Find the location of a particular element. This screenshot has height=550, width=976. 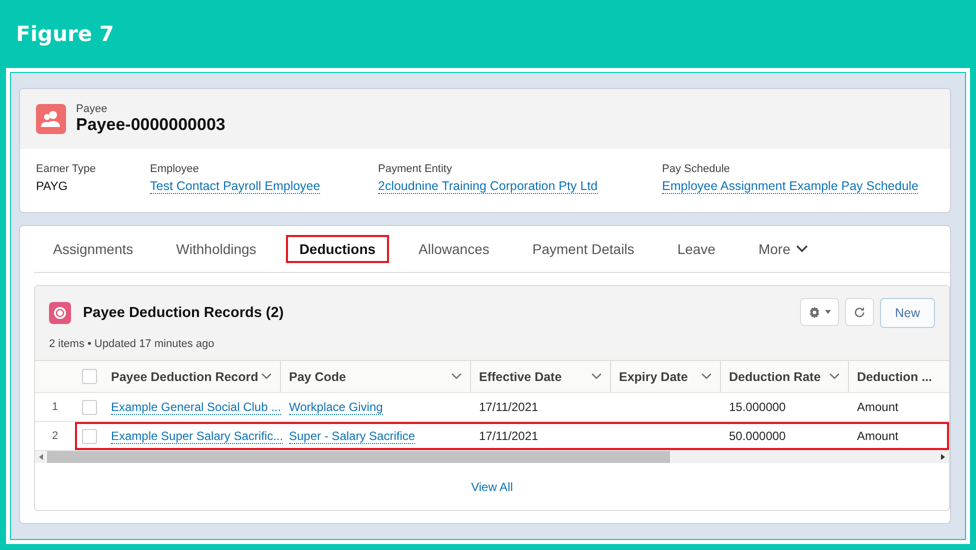

tab: Leave is located at coordinates (696, 249).